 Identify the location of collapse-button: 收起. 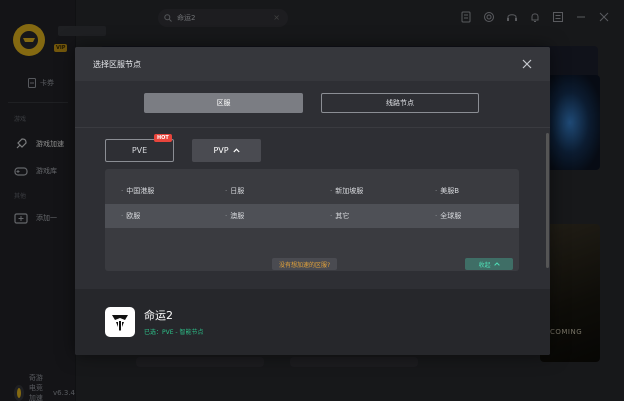
(489, 264).